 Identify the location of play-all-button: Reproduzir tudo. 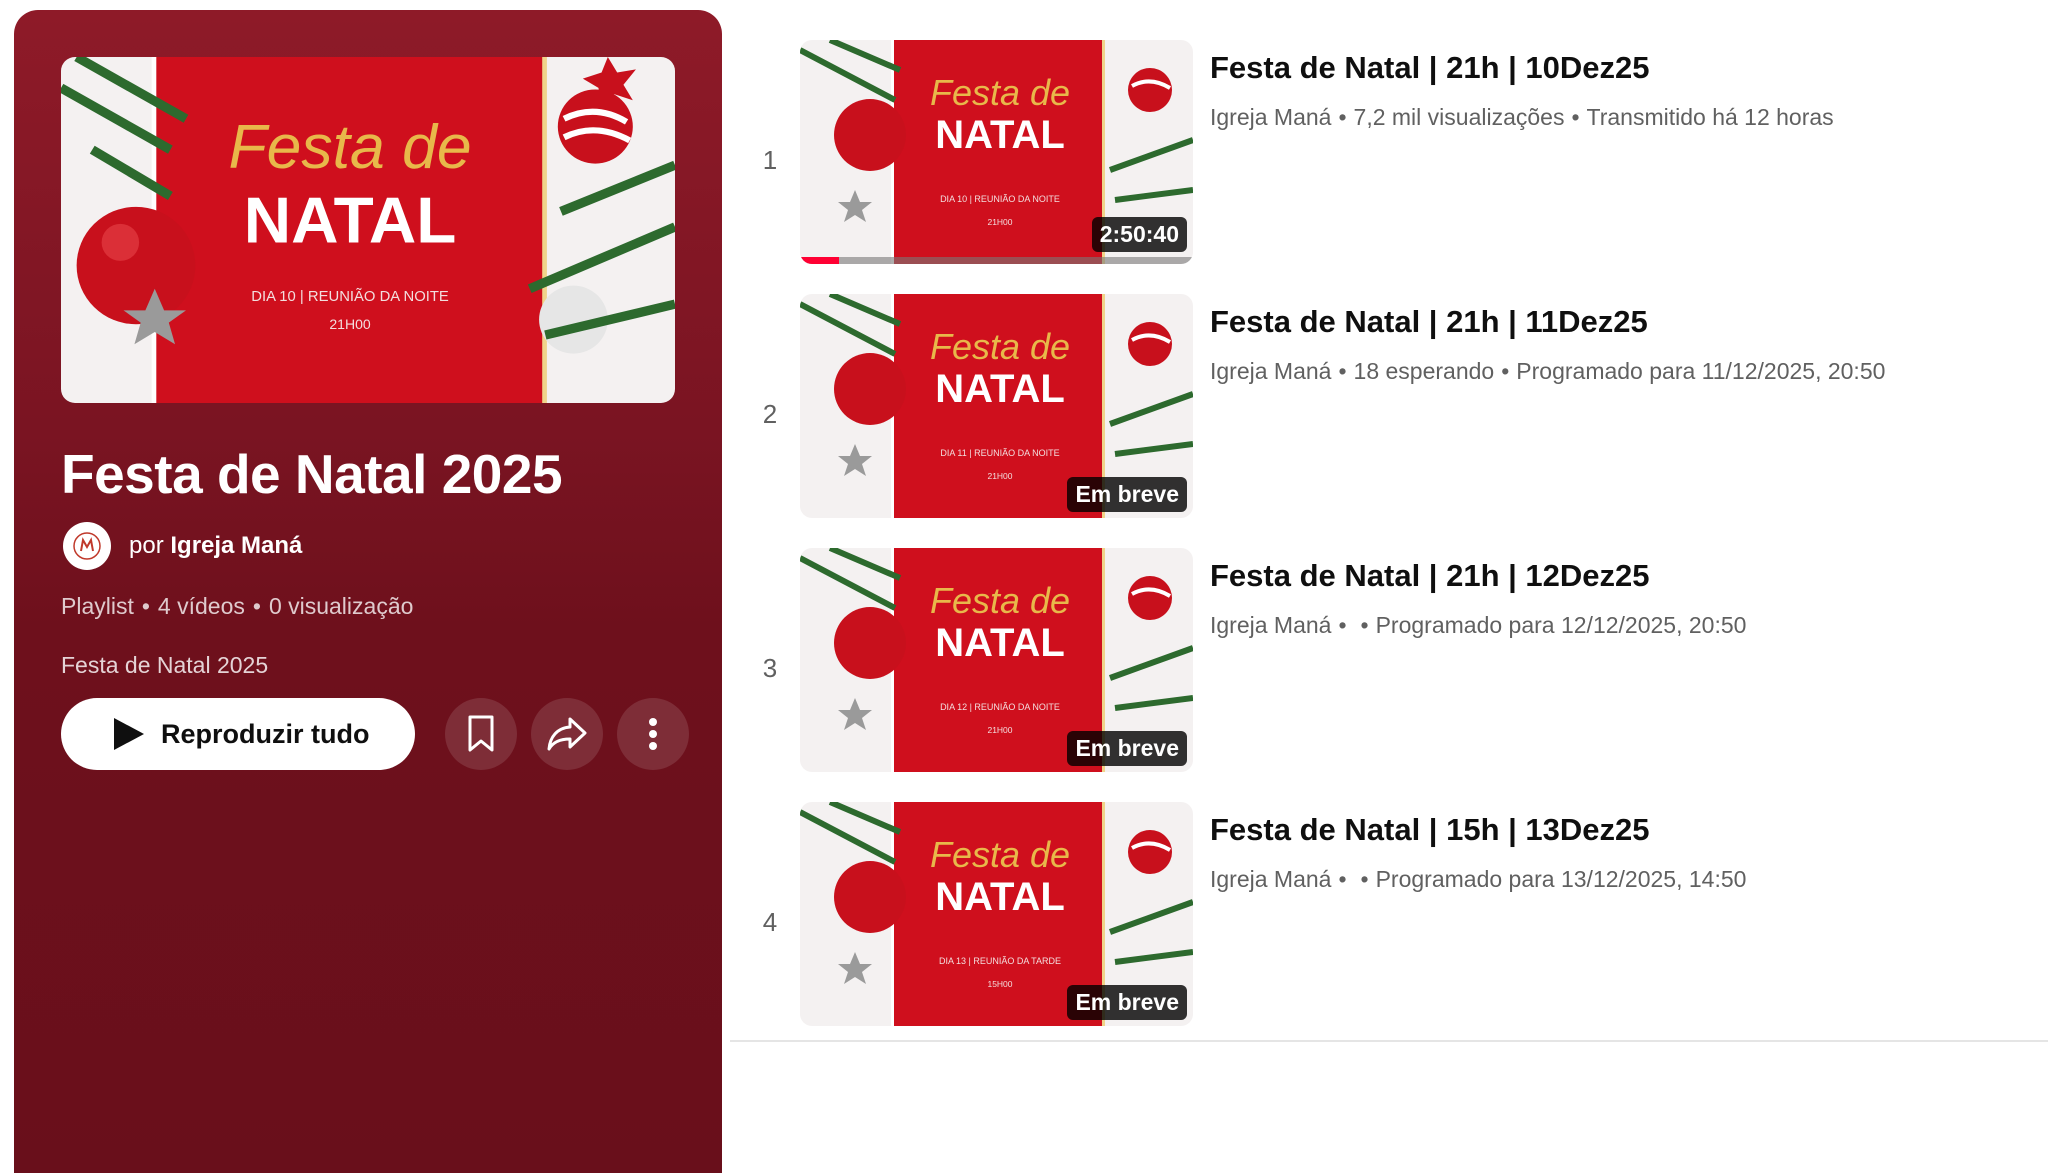
(238, 734).